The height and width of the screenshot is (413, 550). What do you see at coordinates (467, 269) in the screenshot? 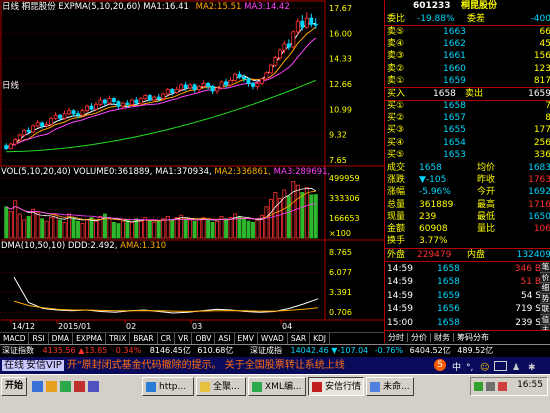
I see `tick-row: 14:59 1658 346 B` at bounding box center [467, 269].